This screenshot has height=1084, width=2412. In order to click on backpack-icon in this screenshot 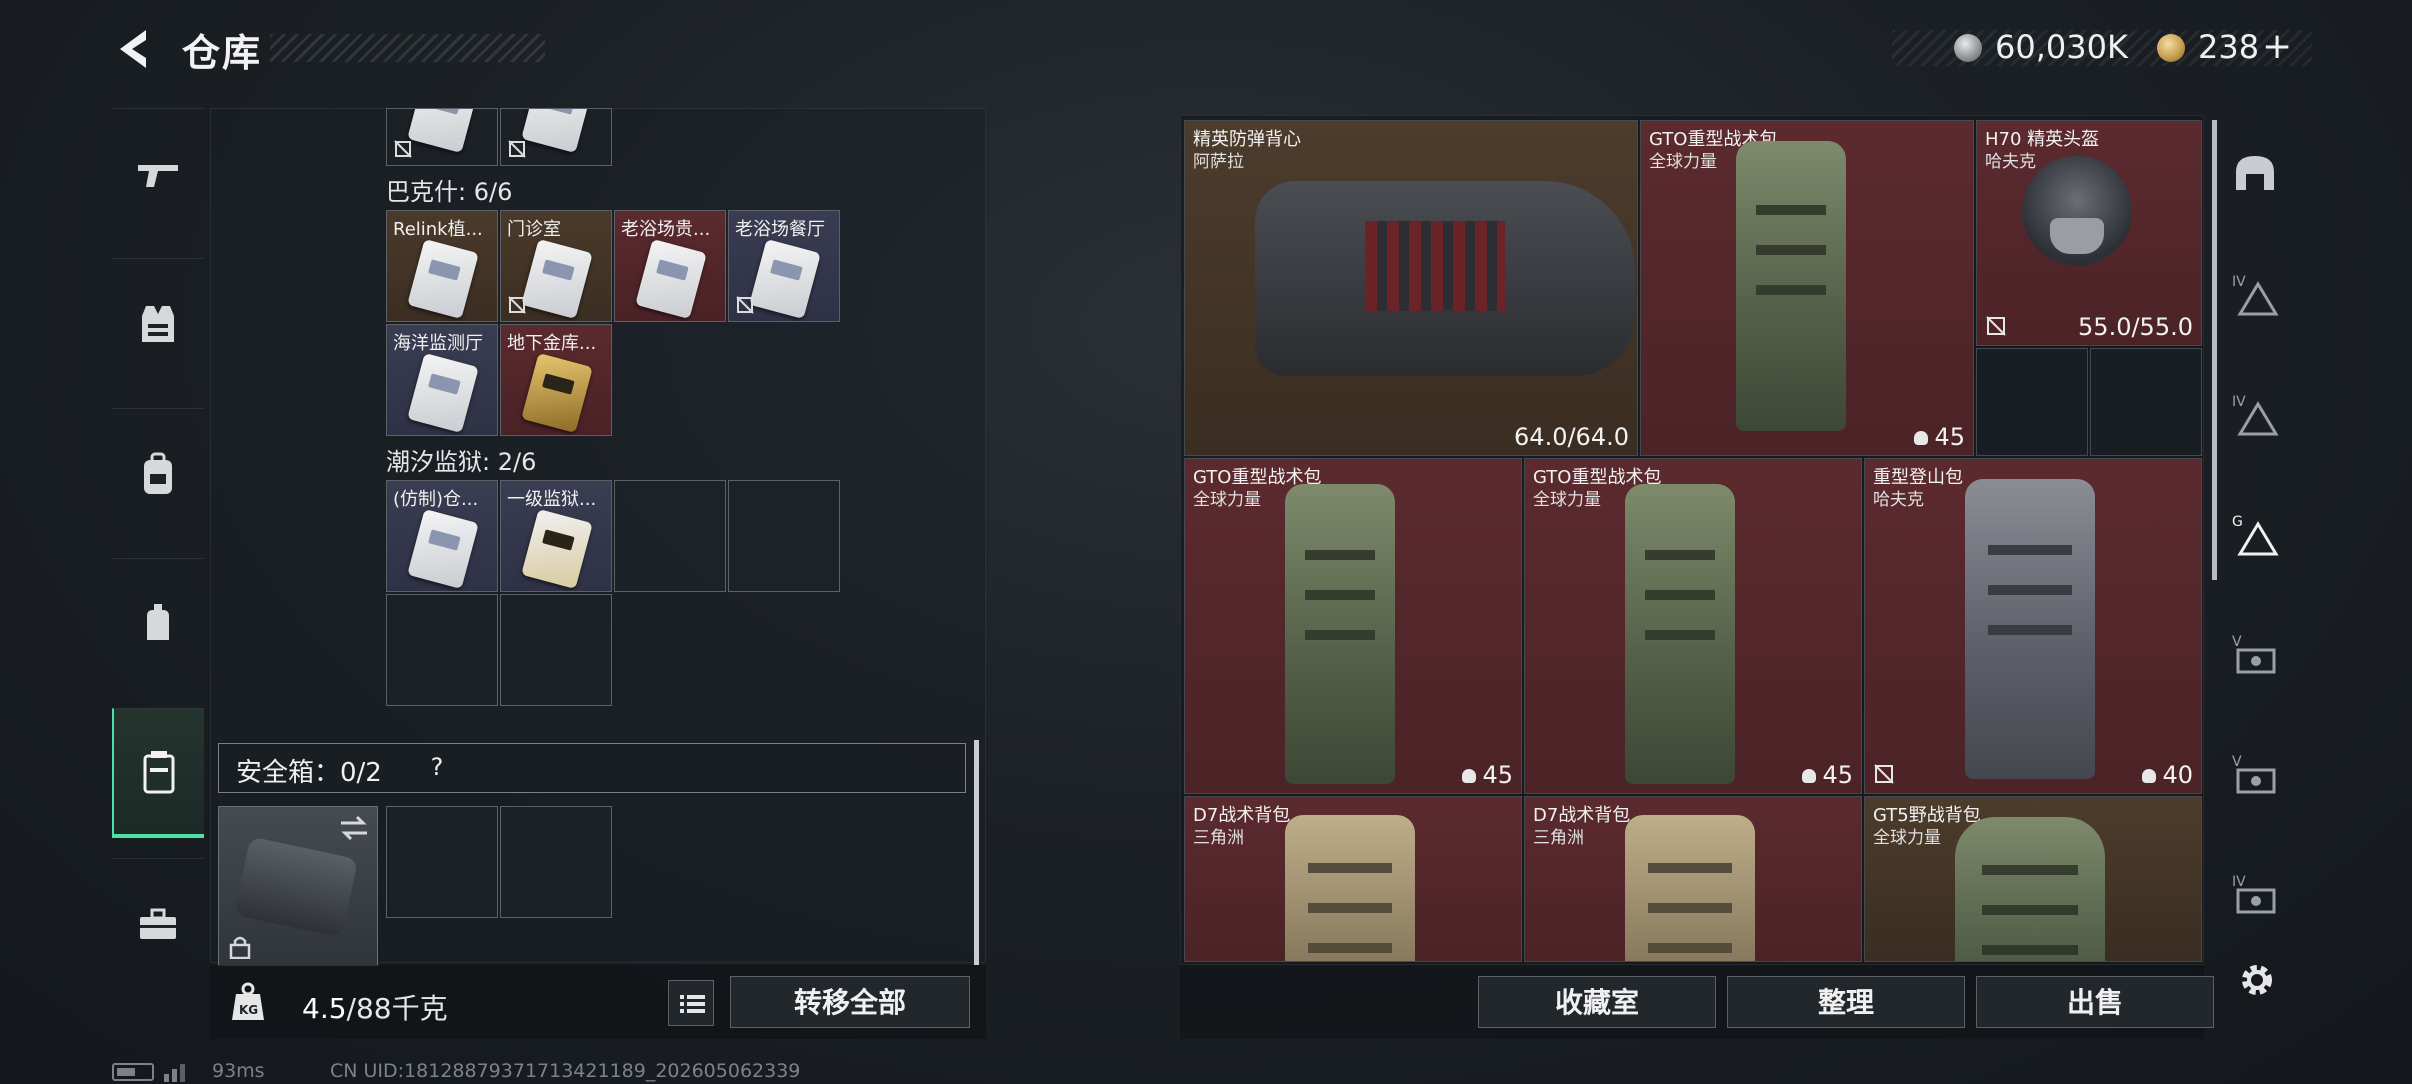, I will do `click(158, 473)`.